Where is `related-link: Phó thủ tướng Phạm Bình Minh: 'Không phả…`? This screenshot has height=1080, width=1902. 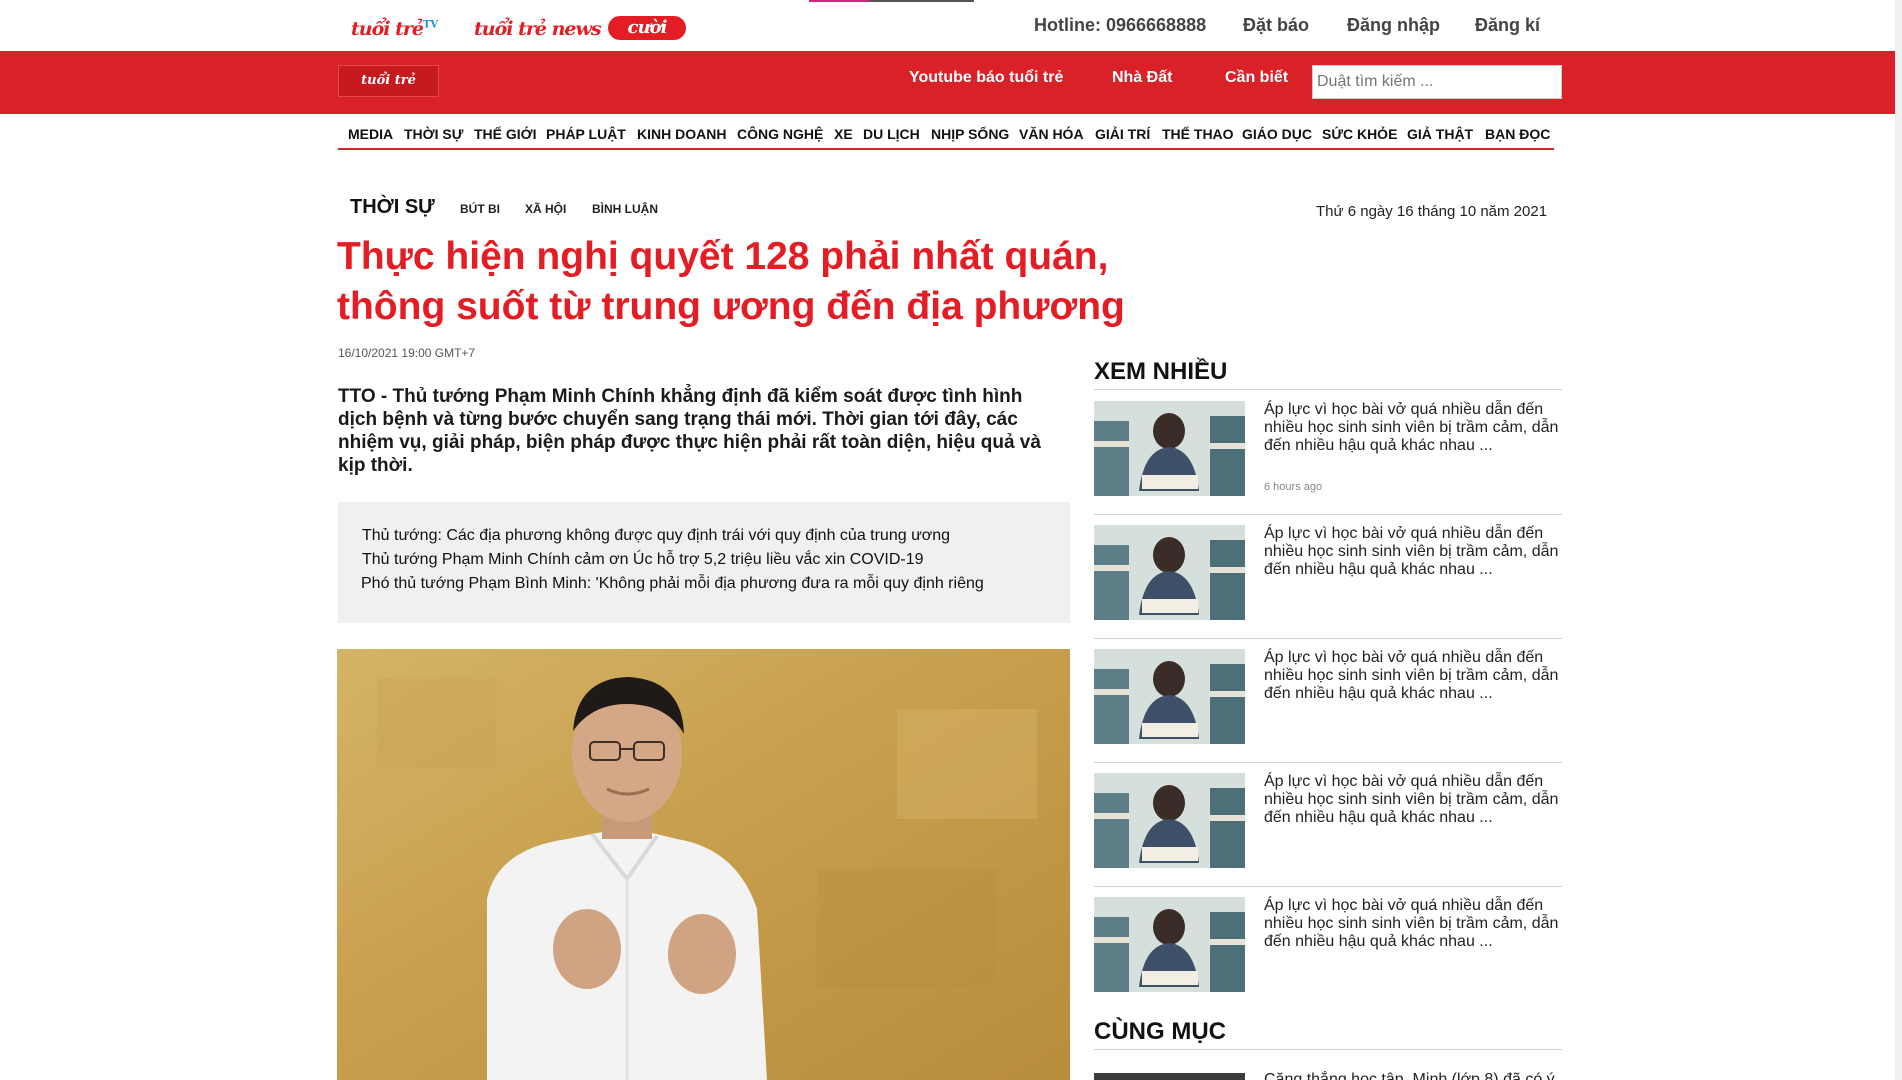
related-link: Phó thủ tướng Phạm Bình Minh: 'Không phả… is located at coordinates (715, 584).